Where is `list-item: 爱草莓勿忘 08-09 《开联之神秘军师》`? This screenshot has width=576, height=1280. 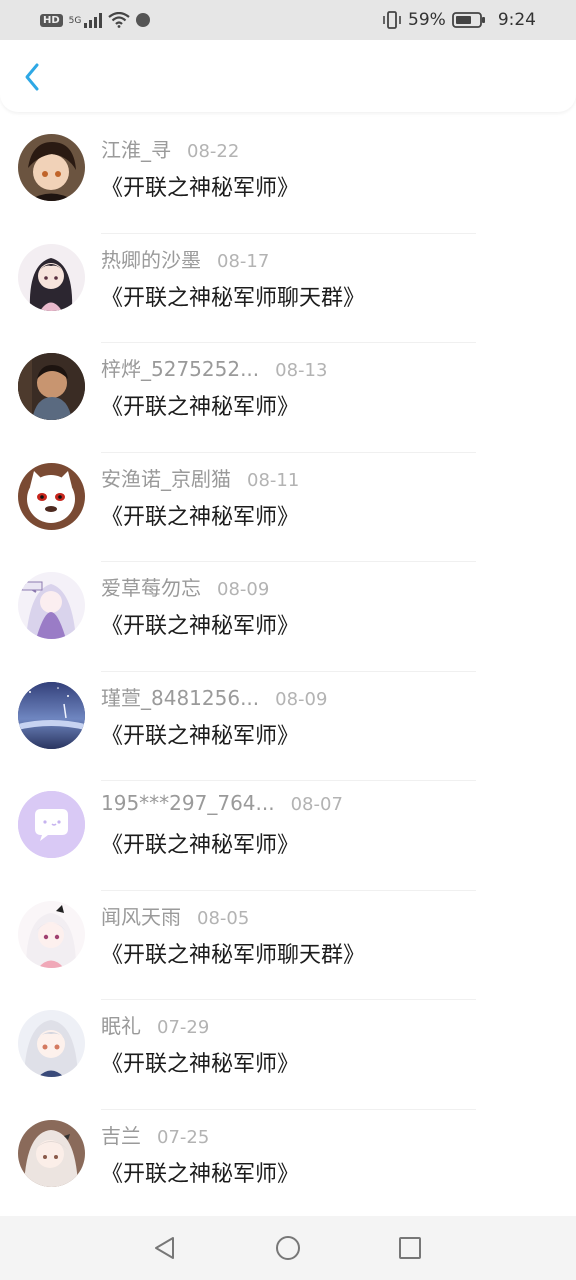 list-item: 爱草莓勿忘 08-09 《开联之神秘军师》 is located at coordinates (288, 617).